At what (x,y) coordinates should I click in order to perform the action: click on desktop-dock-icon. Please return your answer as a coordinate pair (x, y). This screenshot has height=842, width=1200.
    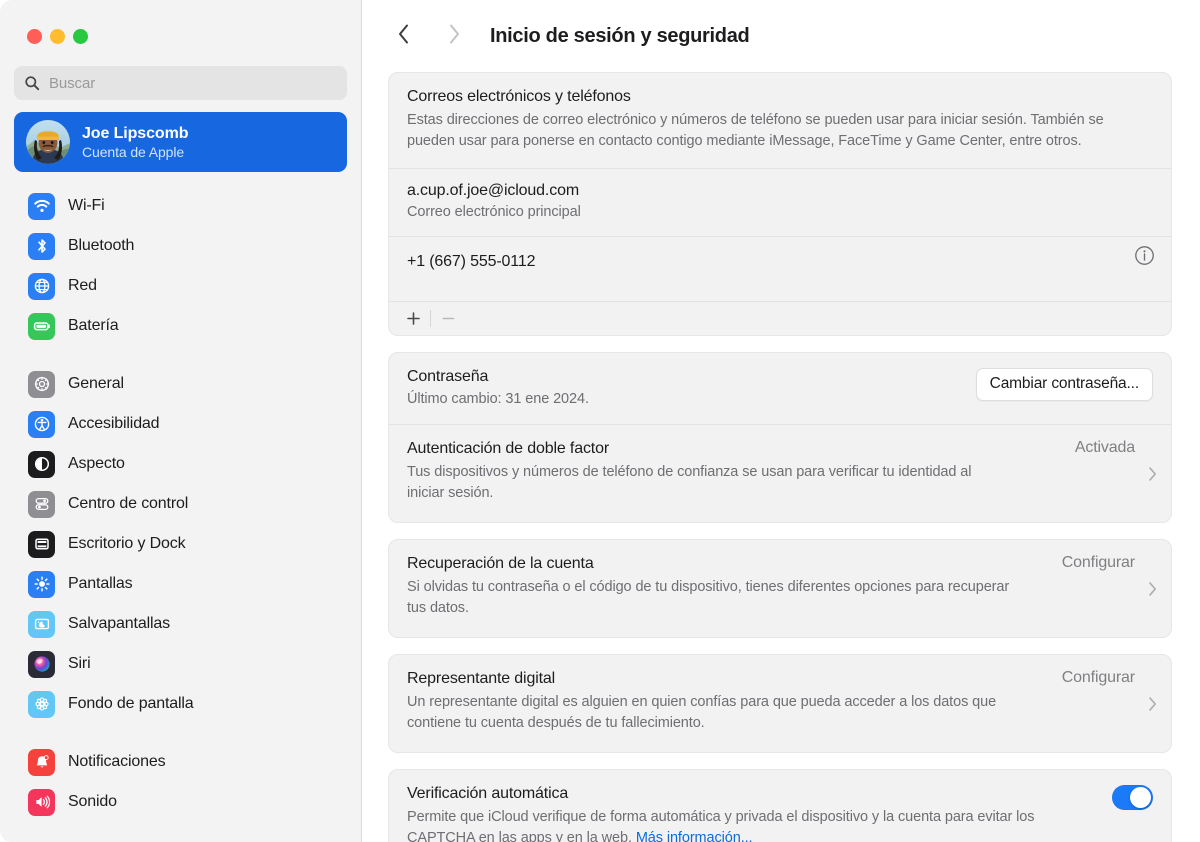
    Looking at the image, I should click on (41, 544).